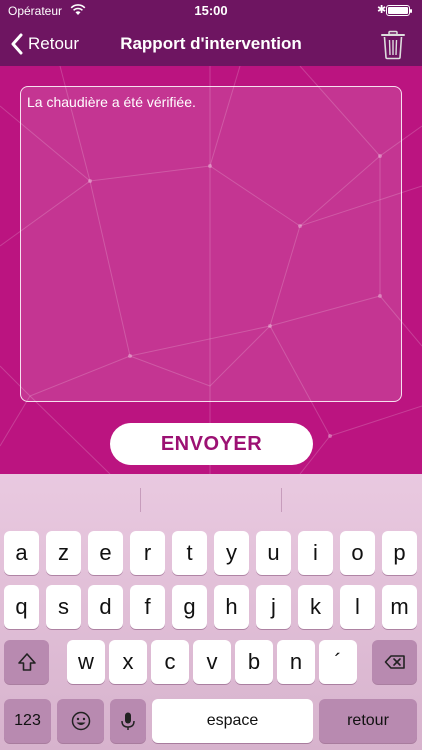  What do you see at coordinates (27, 721) in the screenshot?
I see `numbers-key: 123` at bounding box center [27, 721].